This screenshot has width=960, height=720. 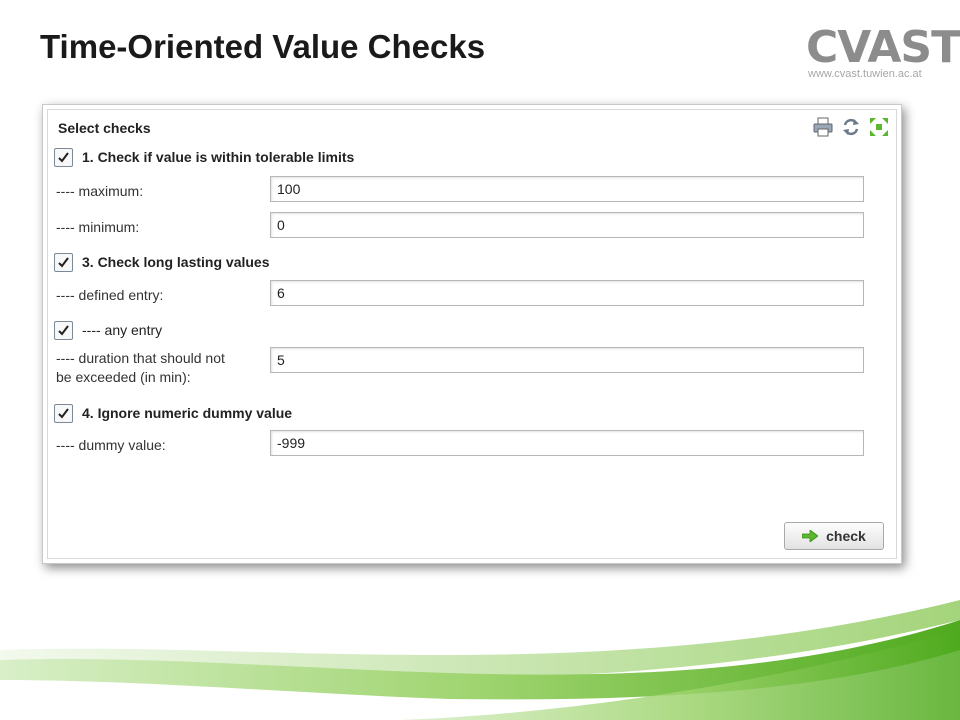 What do you see at coordinates (470, 331) in the screenshot?
I see `any-entry-row: ---- any entry` at bounding box center [470, 331].